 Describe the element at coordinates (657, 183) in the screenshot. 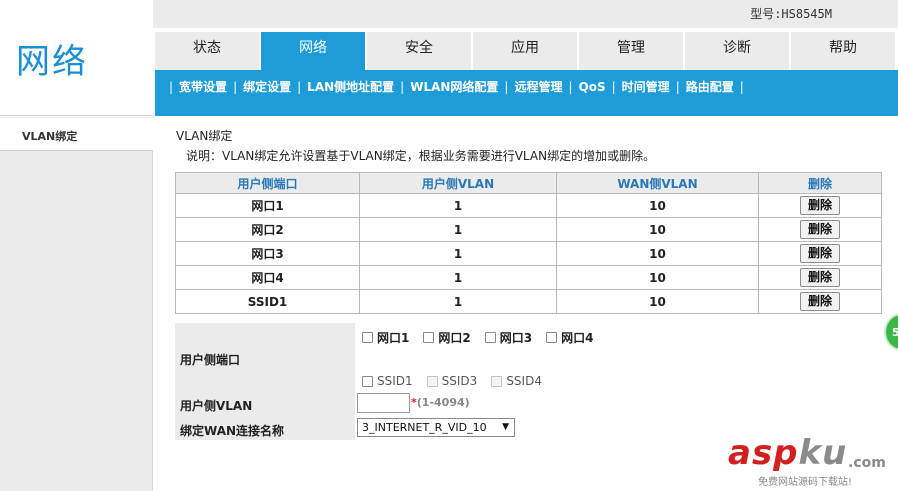

I see `column-header-wan-vlan: WAN侧VLAN` at that location.